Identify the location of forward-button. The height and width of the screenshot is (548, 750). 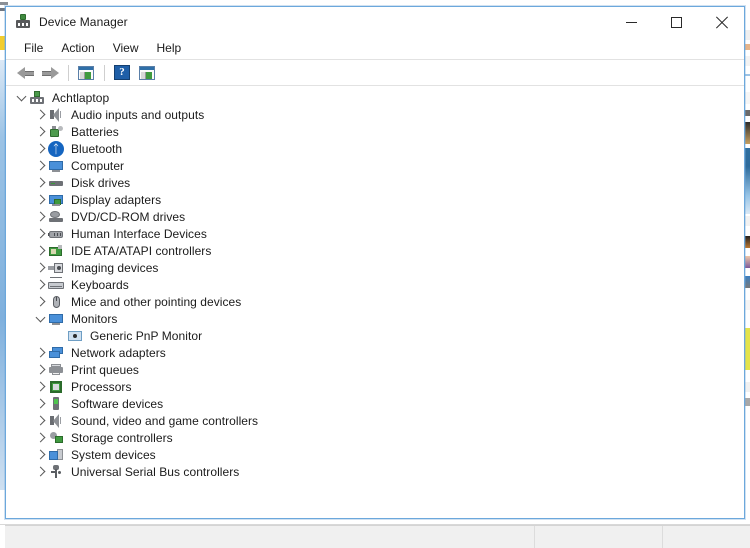
(50, 73).